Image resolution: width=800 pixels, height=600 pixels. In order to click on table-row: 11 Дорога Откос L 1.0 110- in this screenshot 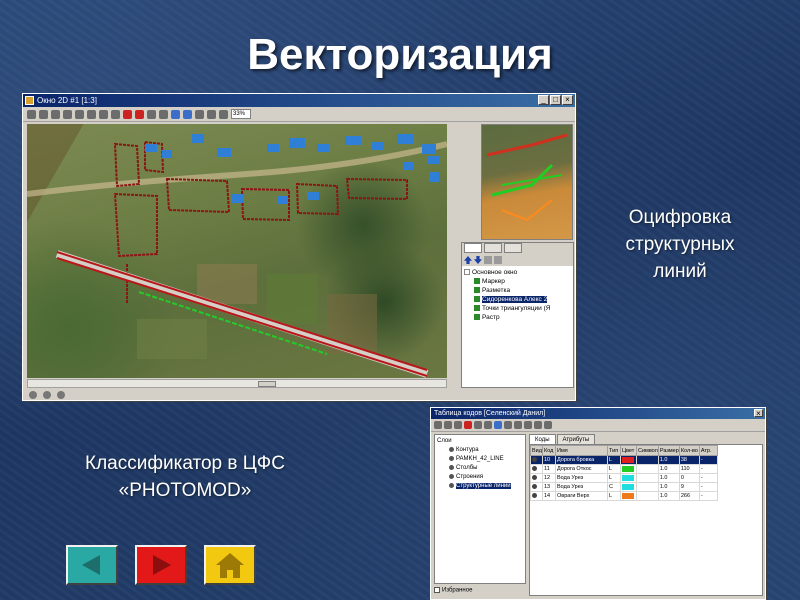, I will do `click(624, 469)`.